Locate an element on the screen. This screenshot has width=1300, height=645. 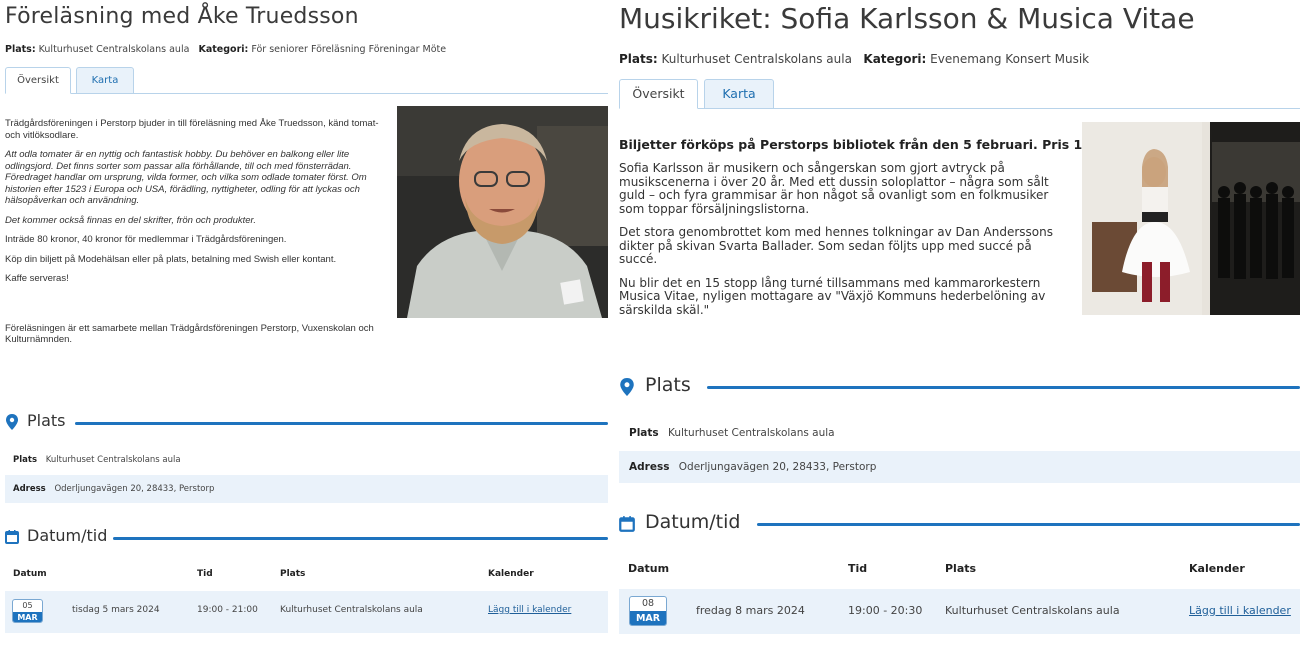
description-paragraph: Kaffe serveras! is located at coordinates (37, 278).